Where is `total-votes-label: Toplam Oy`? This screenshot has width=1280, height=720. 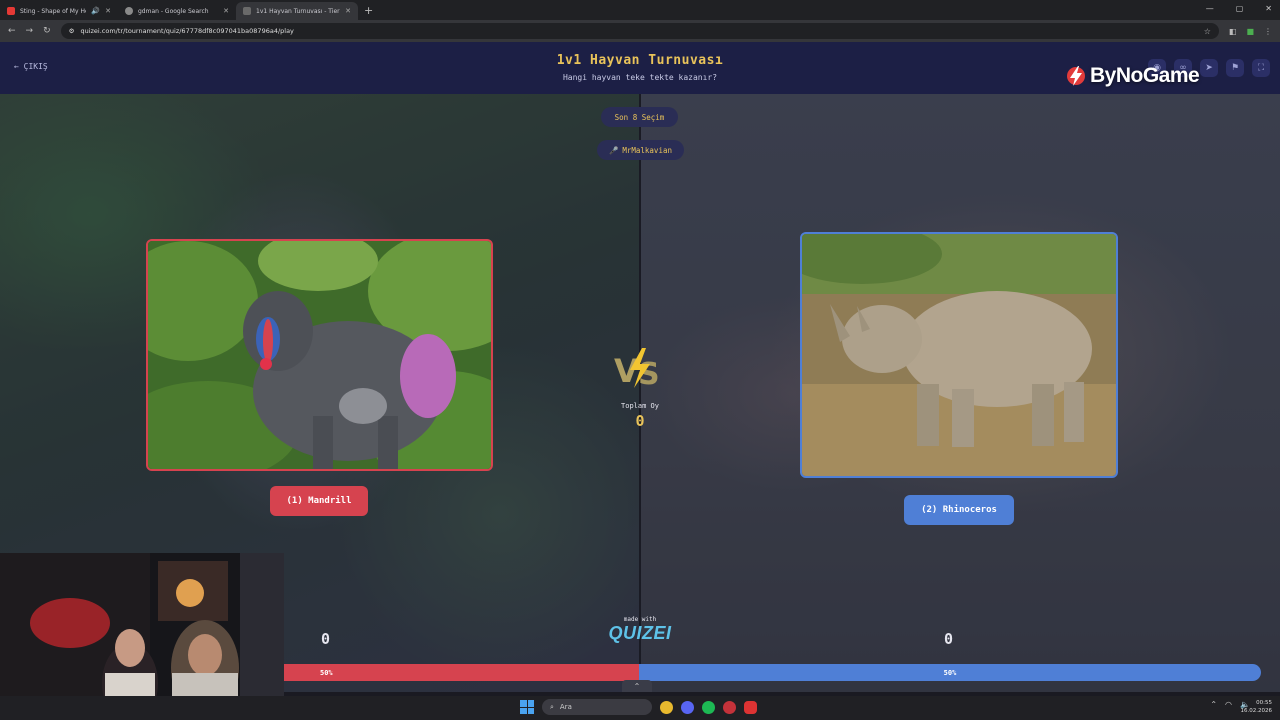 total-votes-label: Toplam Oy is located at coordinates (640, 406).